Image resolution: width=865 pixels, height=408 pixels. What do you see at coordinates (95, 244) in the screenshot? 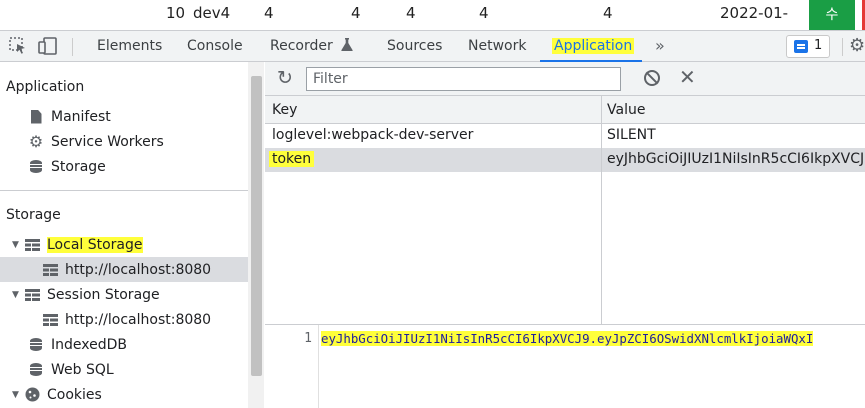
I see `sidebar-item-label: Local Storage` at bounding box center [95, 244].